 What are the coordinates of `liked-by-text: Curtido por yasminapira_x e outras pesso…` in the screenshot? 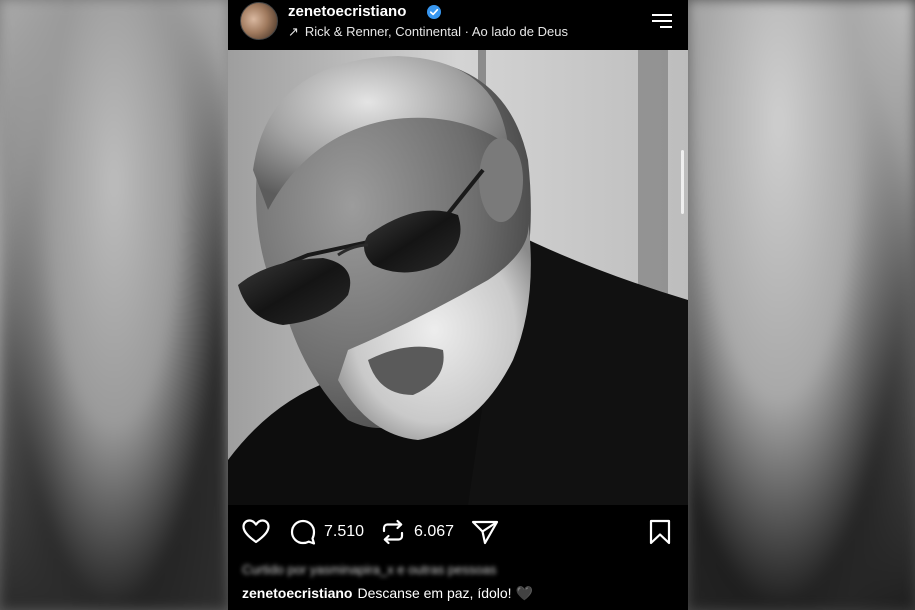 It's located at (369, 569).